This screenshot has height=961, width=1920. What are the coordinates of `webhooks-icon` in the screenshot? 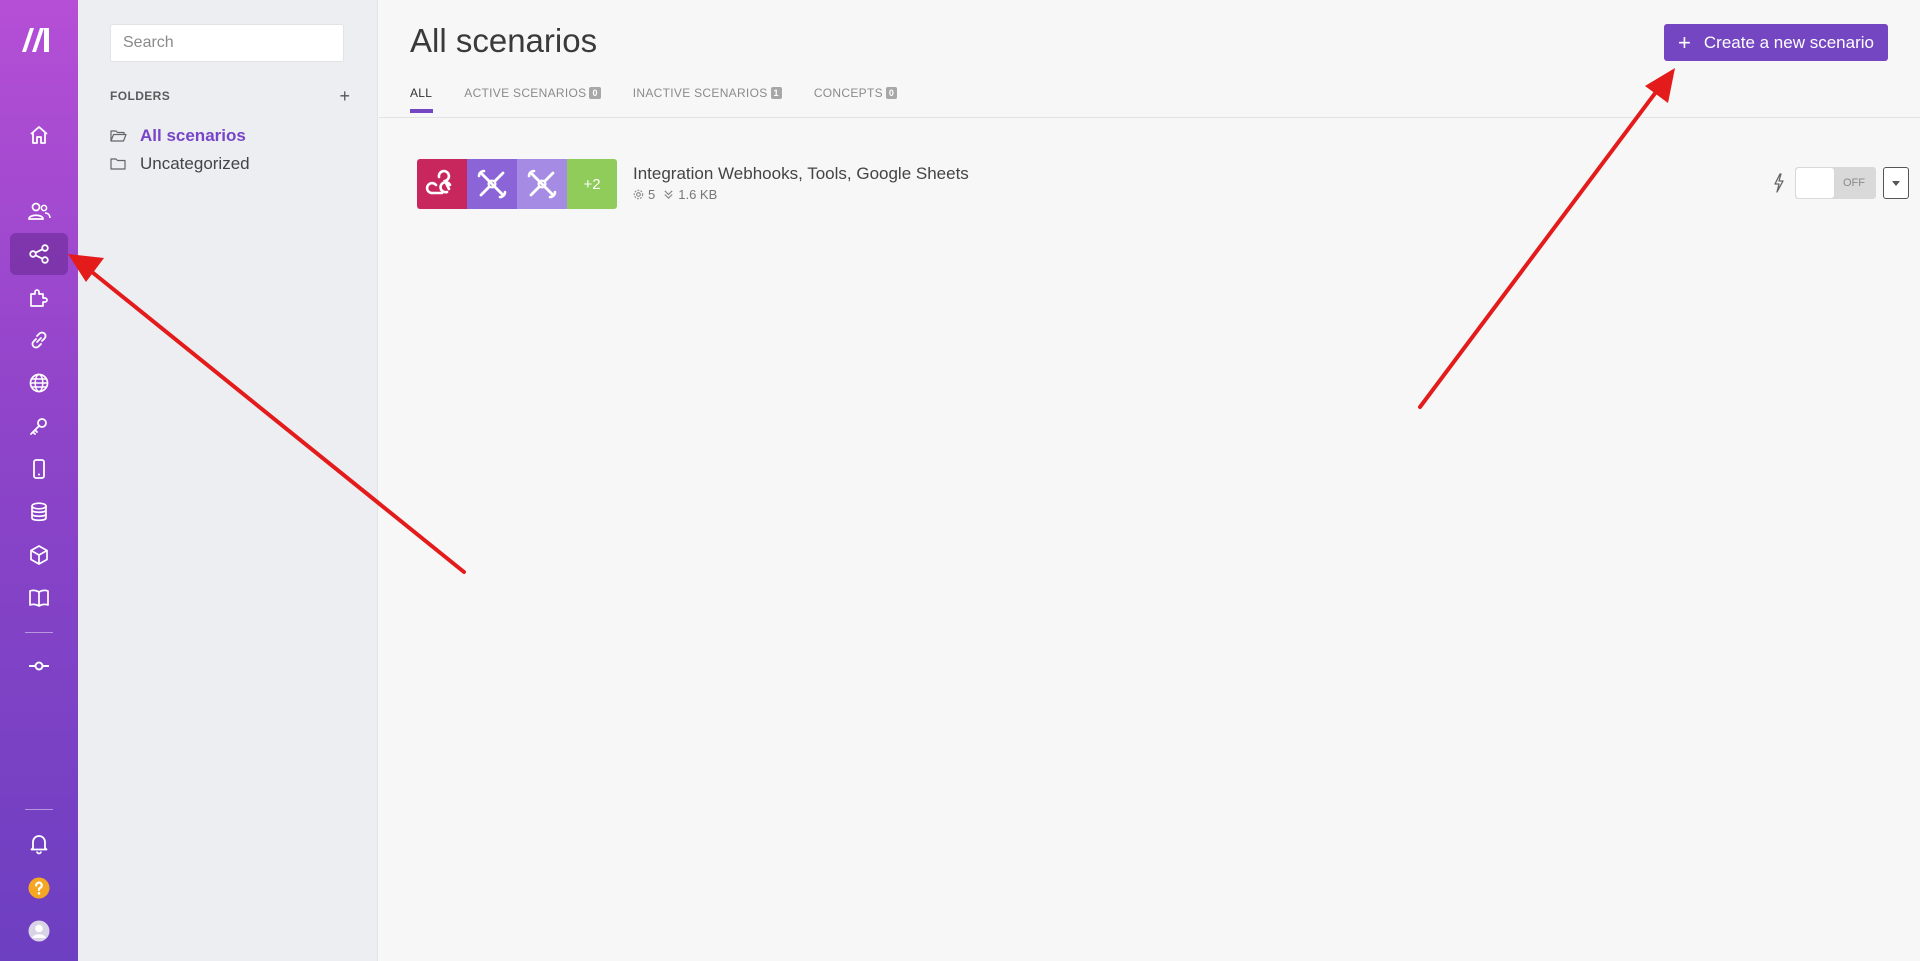 It's located at (438, 182).